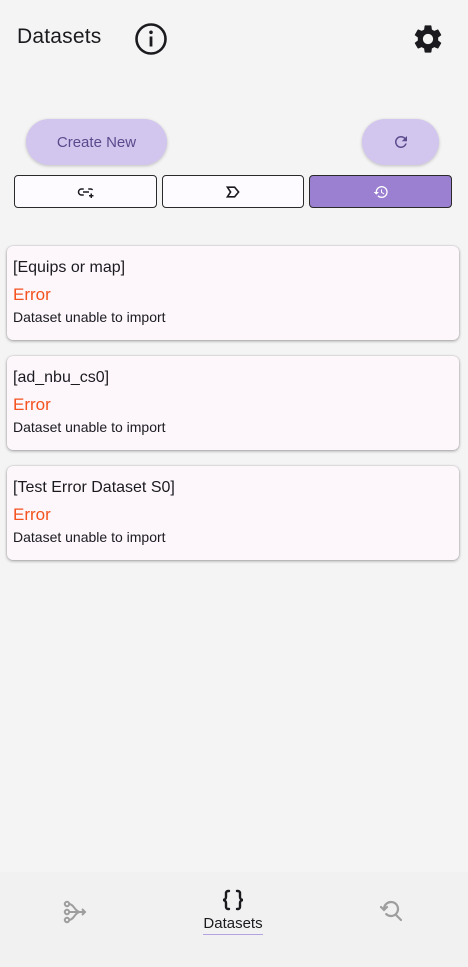 This screenshot has height=967, width=468. What do you see at coordinates (59, 36) in the screenshot?
I see `page-title: Datasets` at bounding box center [59, 36].